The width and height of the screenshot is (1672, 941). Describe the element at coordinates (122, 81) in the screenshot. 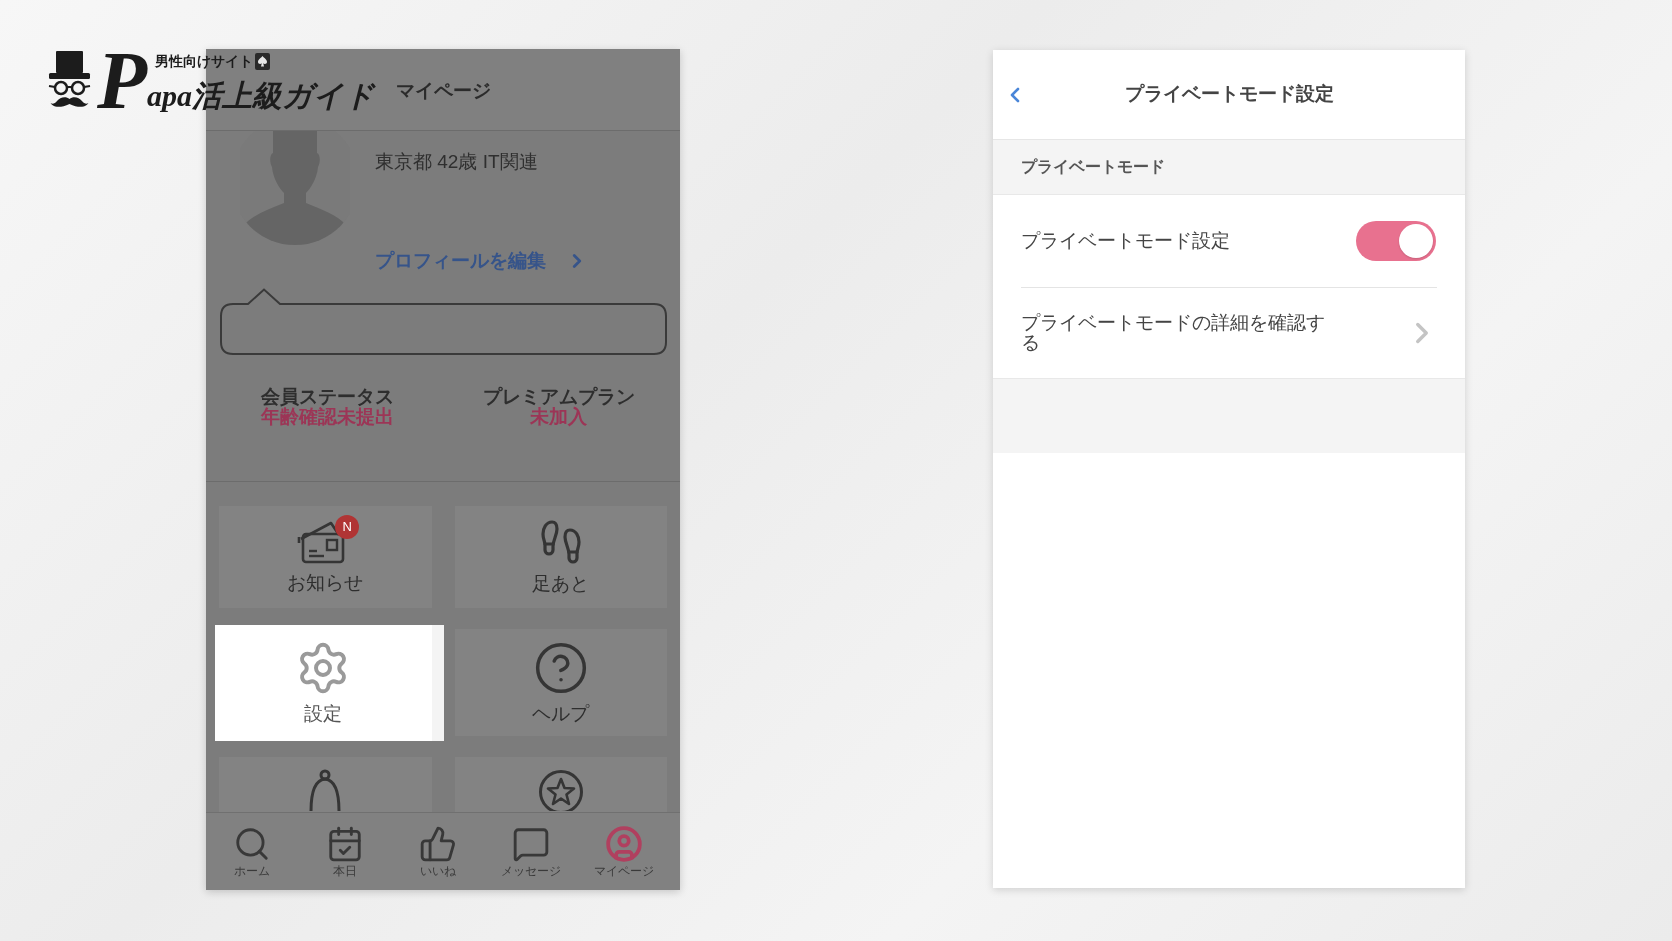

I see `logo-initial: P` at that location.